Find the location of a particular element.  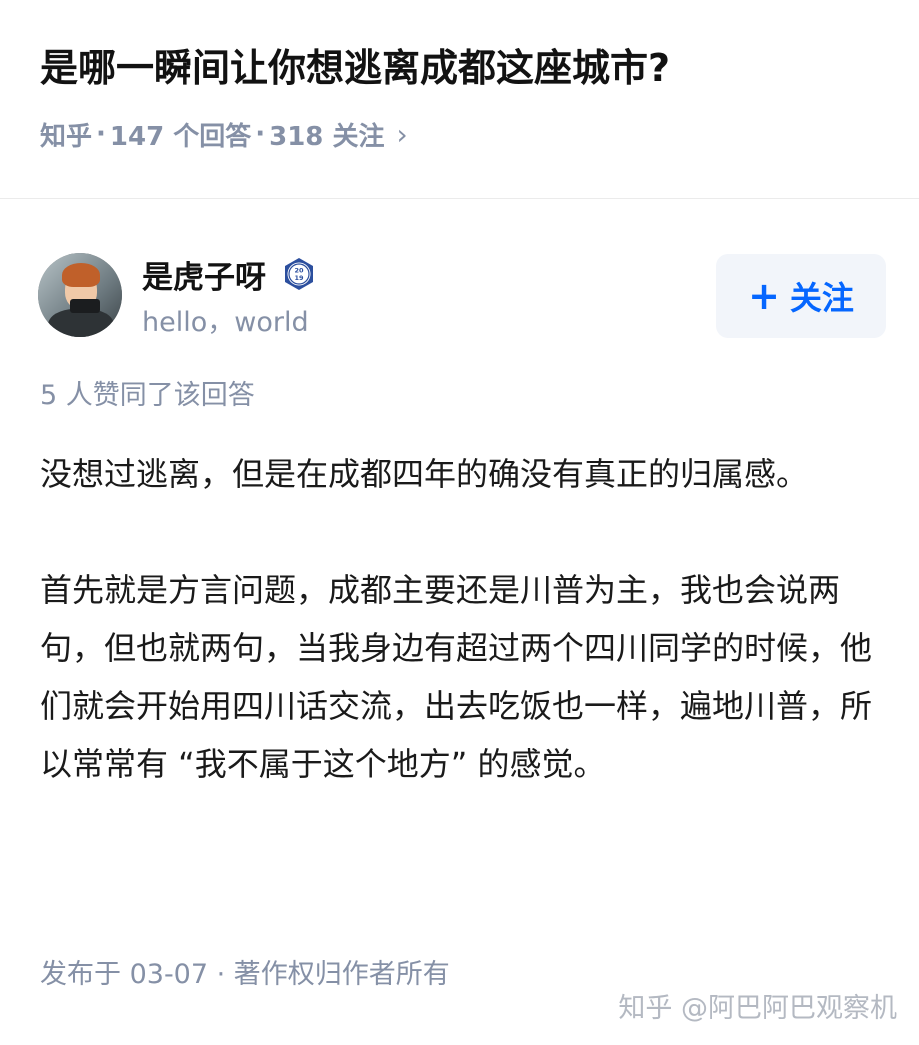

answers-count: 147 个回答 is located at coordinates (180, 136).